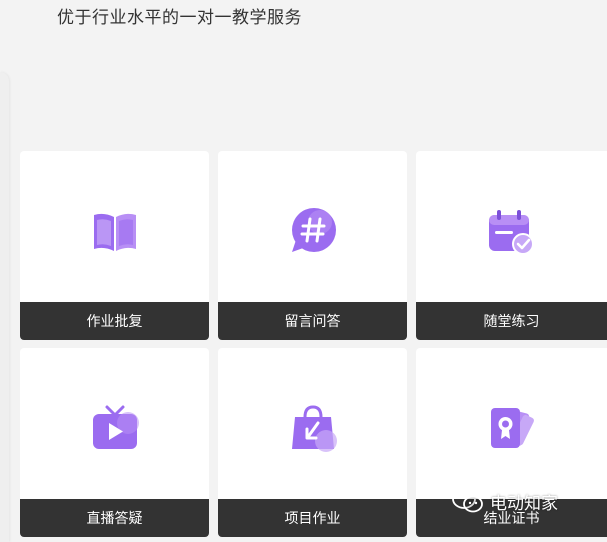  What do you see at coordinates (4, 307) in the screenshot?
I see `side-panel-edge` at bounding box center [4, 307].